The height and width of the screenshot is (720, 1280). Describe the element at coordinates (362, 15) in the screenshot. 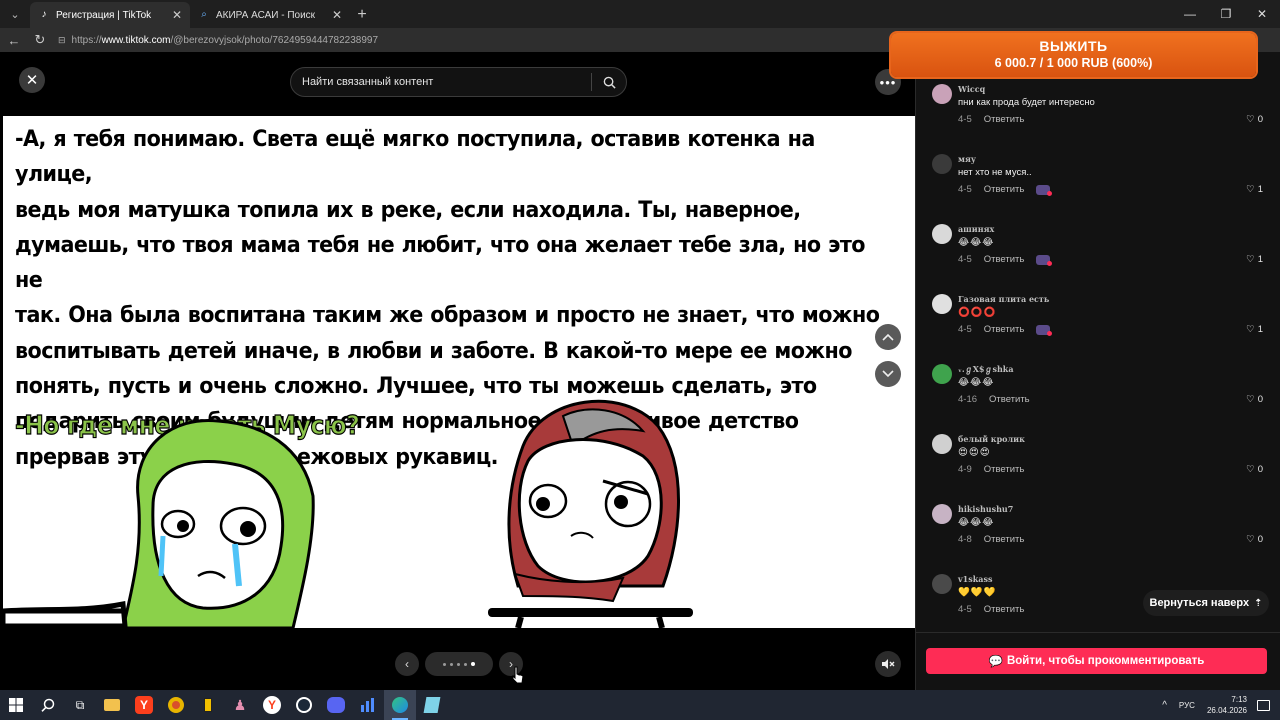

I see `new-tab-plus-icon: +` at that location.